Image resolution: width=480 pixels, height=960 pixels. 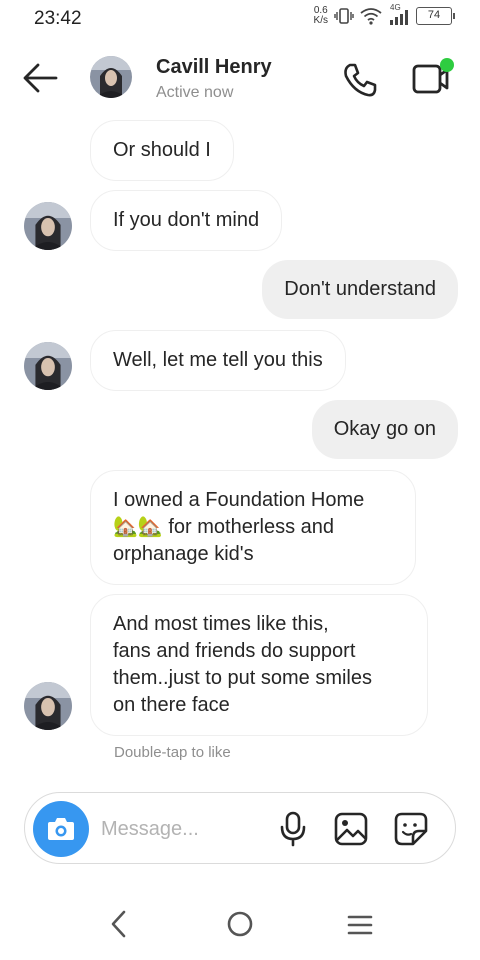 I want to click on sticker-icon, so click(x=411, y=829).